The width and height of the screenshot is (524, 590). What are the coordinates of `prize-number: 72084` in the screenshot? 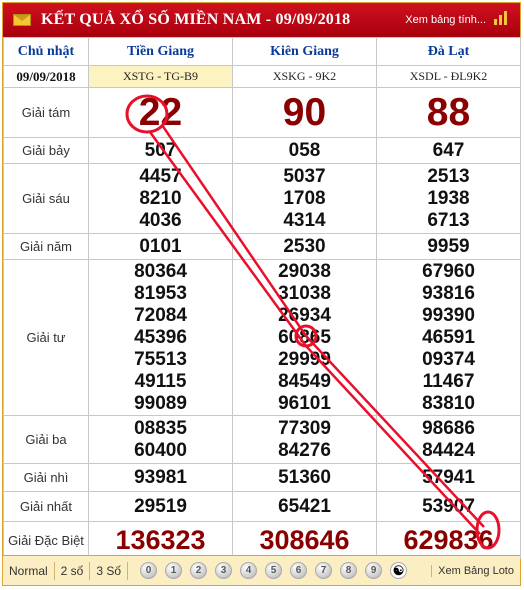 It's located at (160, 315).